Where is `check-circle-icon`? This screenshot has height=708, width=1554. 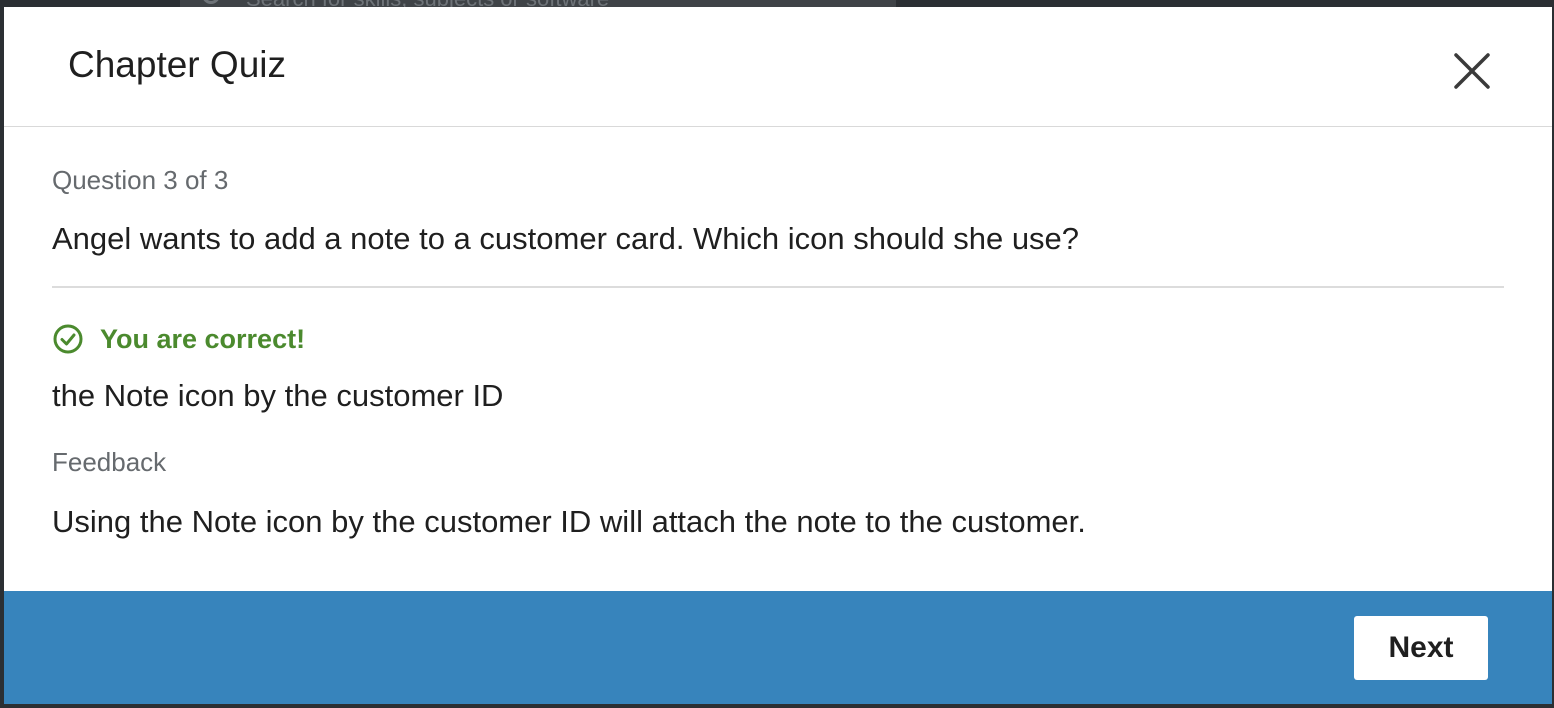
check-circle-icon is located at coordinates (68, 339).